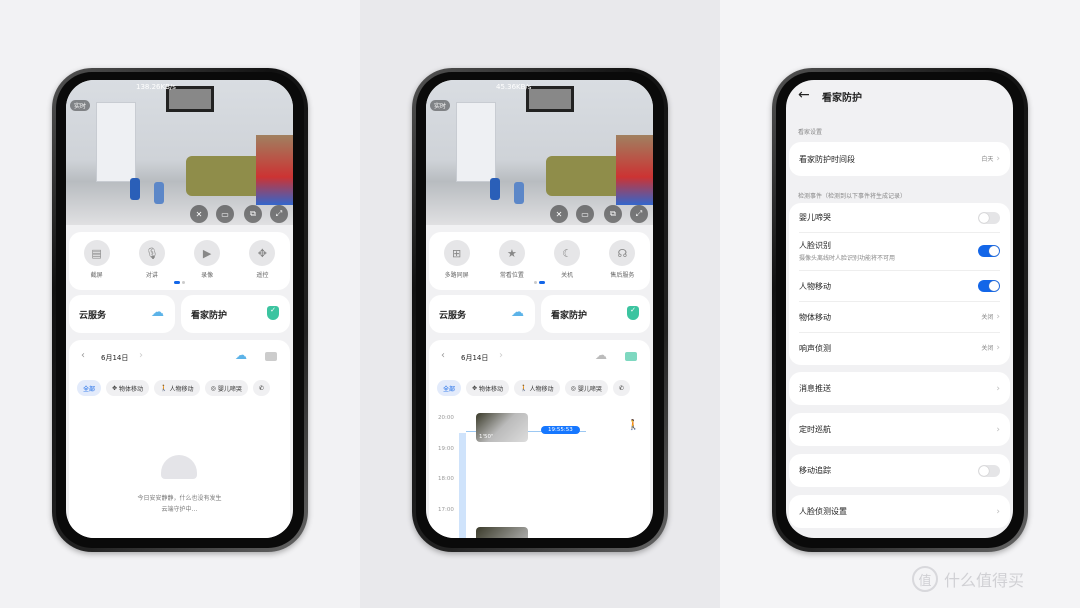 This screenshot has width=1080, height=608. Describe the element at coordinates (179, 261) in the screenshot. I see `controls-card: ▤ 截屏 🎙 对讲 ▶ 录像 ✥ 遥控` at that location.